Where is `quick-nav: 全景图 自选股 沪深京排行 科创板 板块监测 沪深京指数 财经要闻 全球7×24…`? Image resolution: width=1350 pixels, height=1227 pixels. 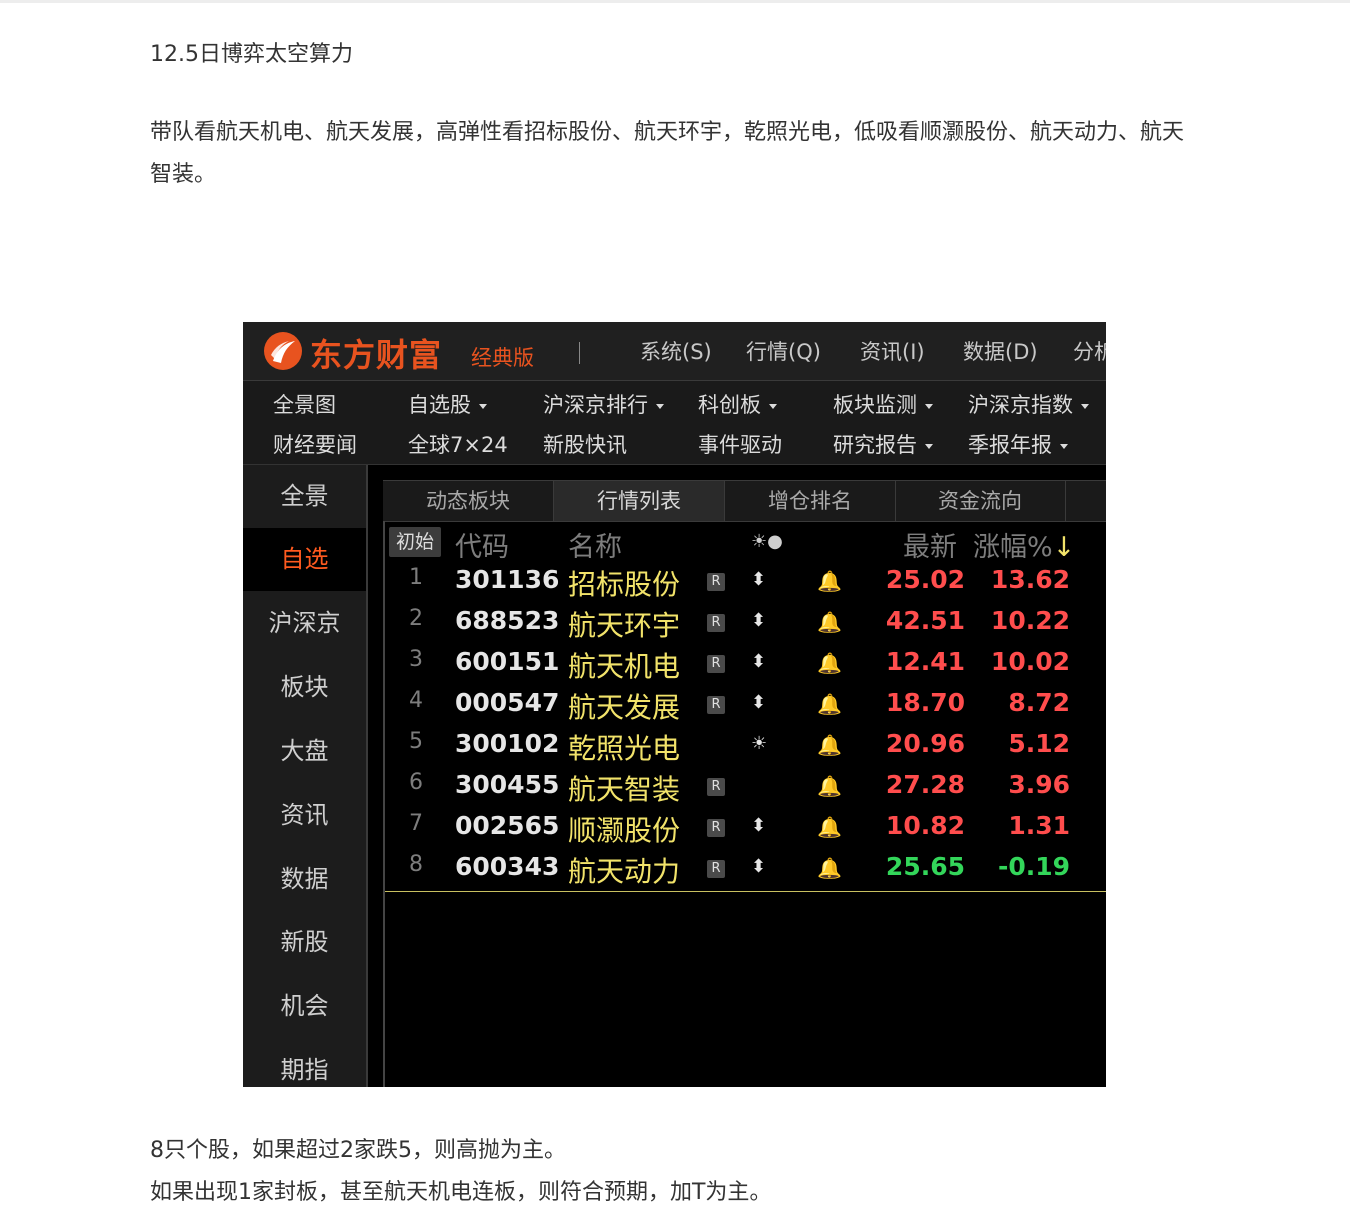 quick-nav: 全景图 自选股 沪深京排行 科创板 板块监测 沪深京指数 财经要闻 全球7×24… is located at coordinates (674, 423).